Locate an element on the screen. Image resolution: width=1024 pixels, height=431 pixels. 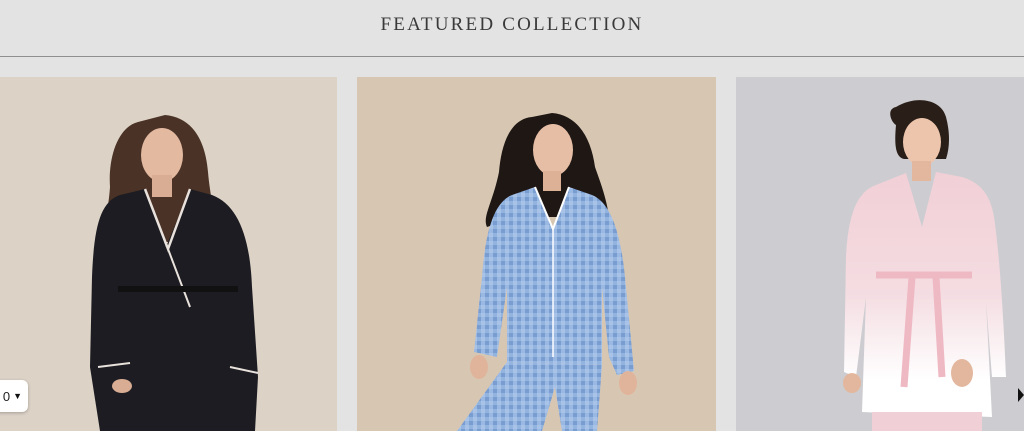
chevron-down-icon: ▼ is located at coordinates (17, 396).